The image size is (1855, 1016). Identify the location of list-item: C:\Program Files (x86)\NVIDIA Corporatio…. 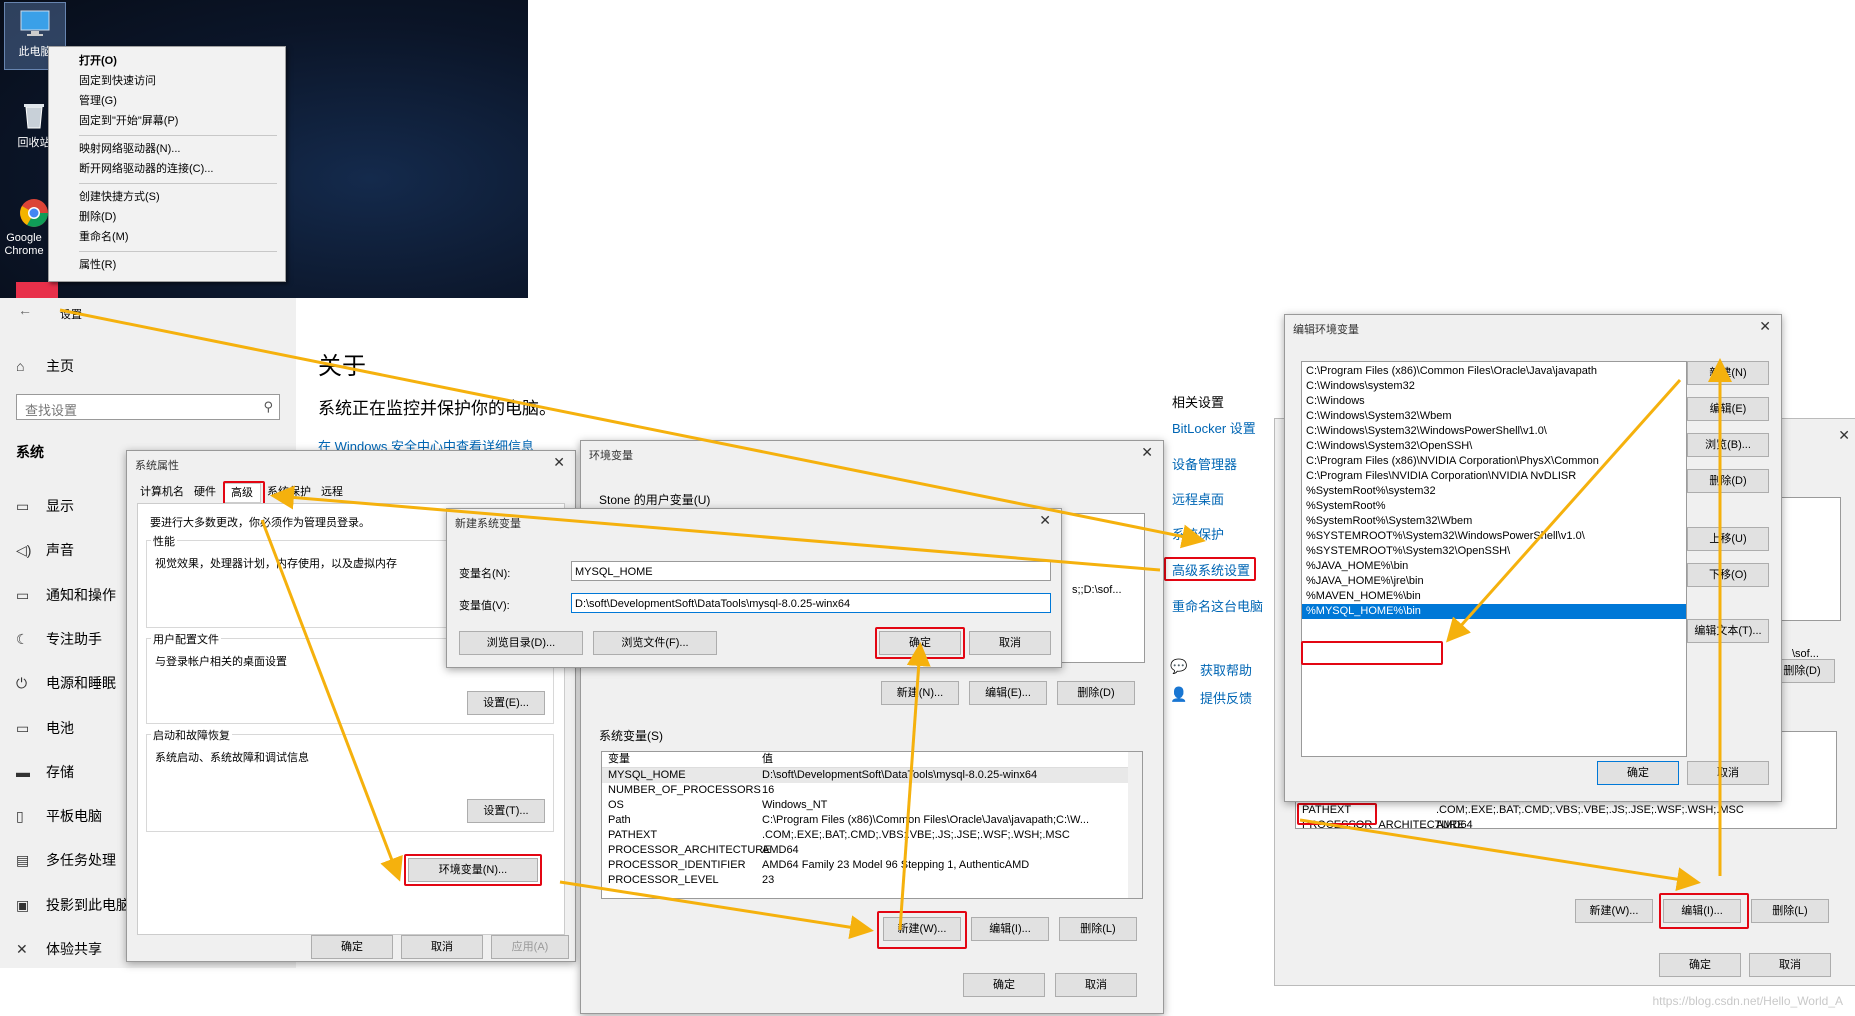
(1494, 461).